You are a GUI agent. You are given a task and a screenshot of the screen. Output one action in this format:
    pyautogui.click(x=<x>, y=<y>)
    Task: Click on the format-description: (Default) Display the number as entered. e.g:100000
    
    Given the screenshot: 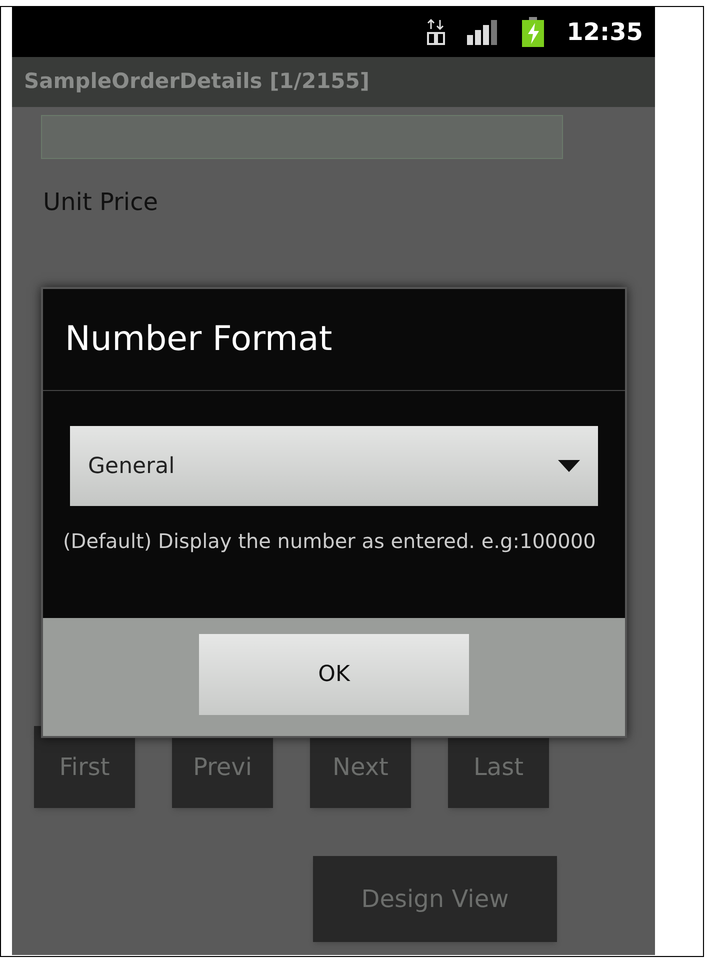 What is the action you would take?
    pyautogui.click(x=330, y=541)
    